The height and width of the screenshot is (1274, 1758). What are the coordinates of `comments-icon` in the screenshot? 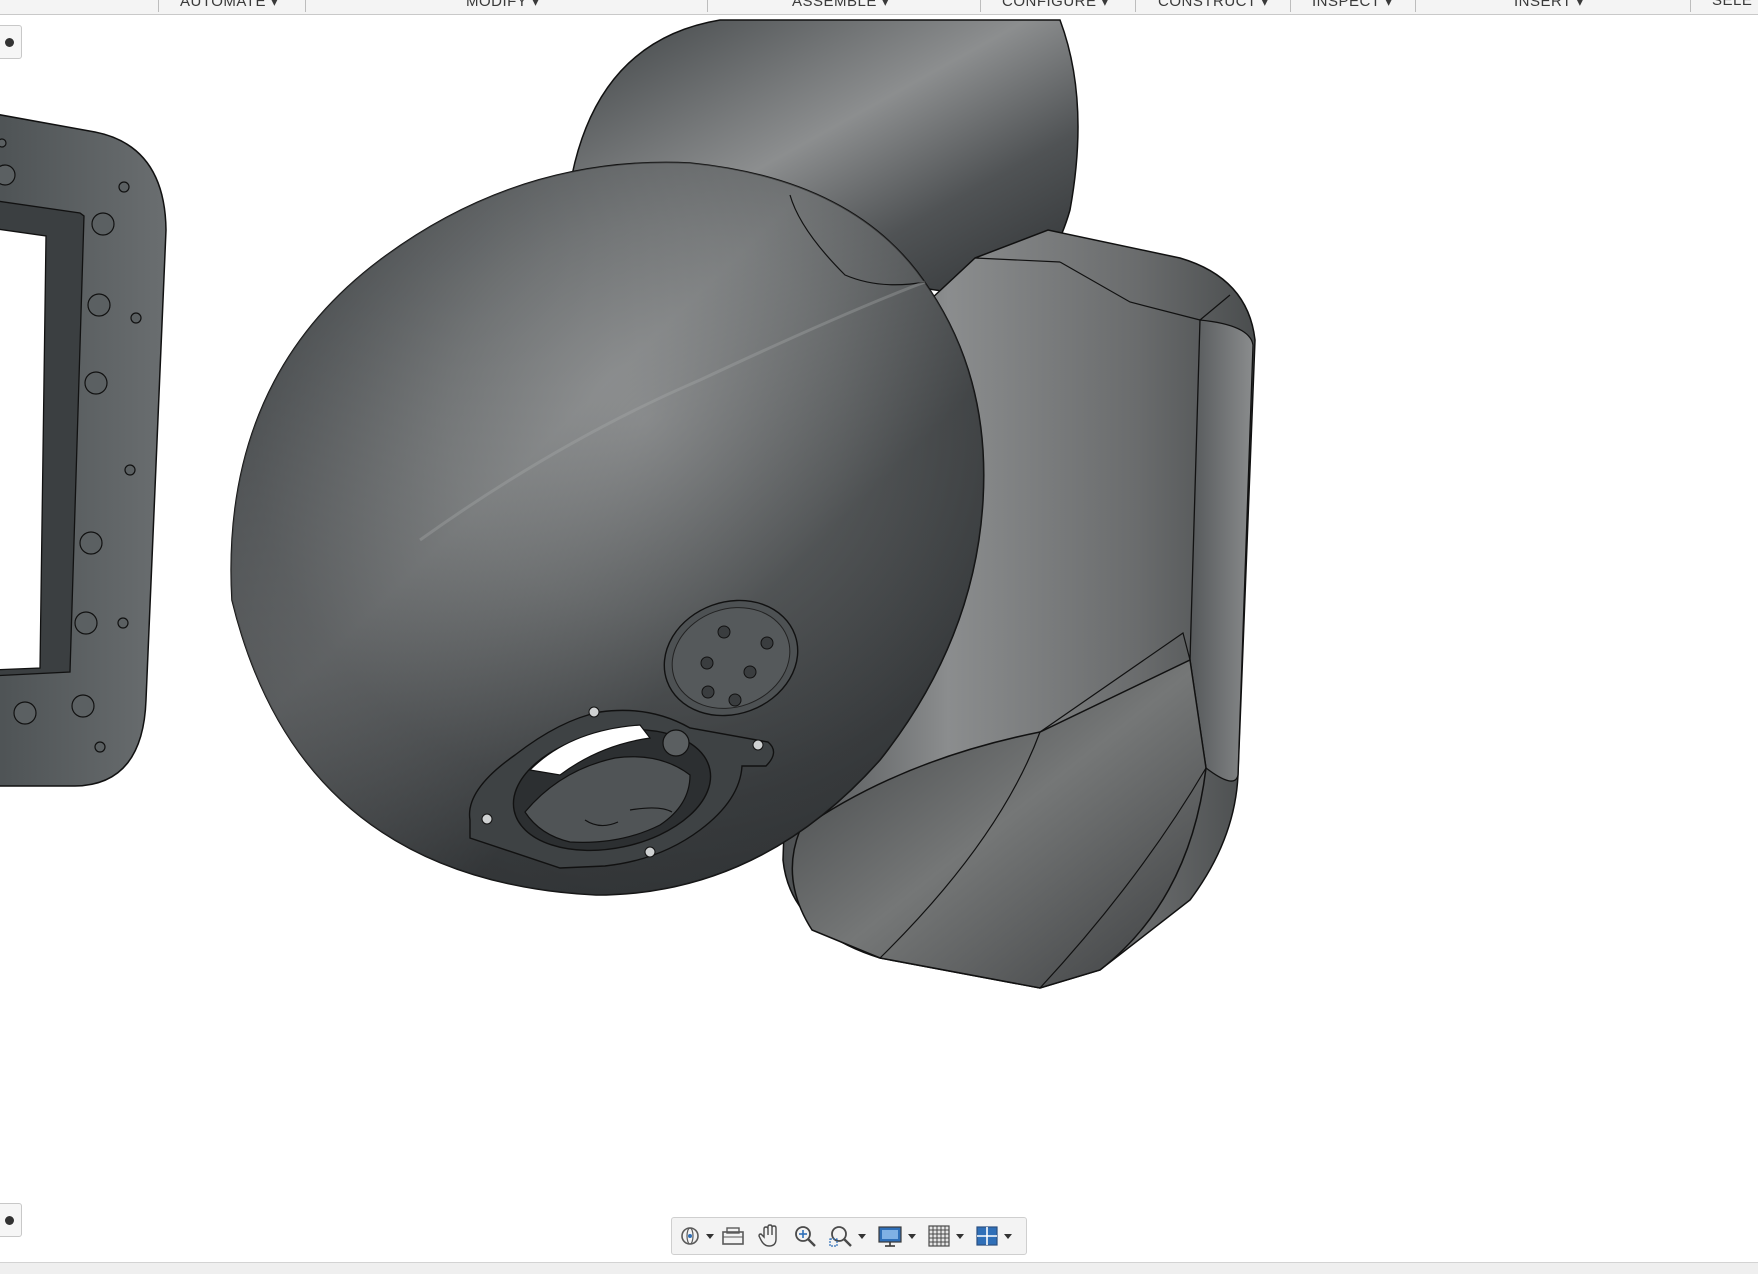 It's located at (9, 1220).